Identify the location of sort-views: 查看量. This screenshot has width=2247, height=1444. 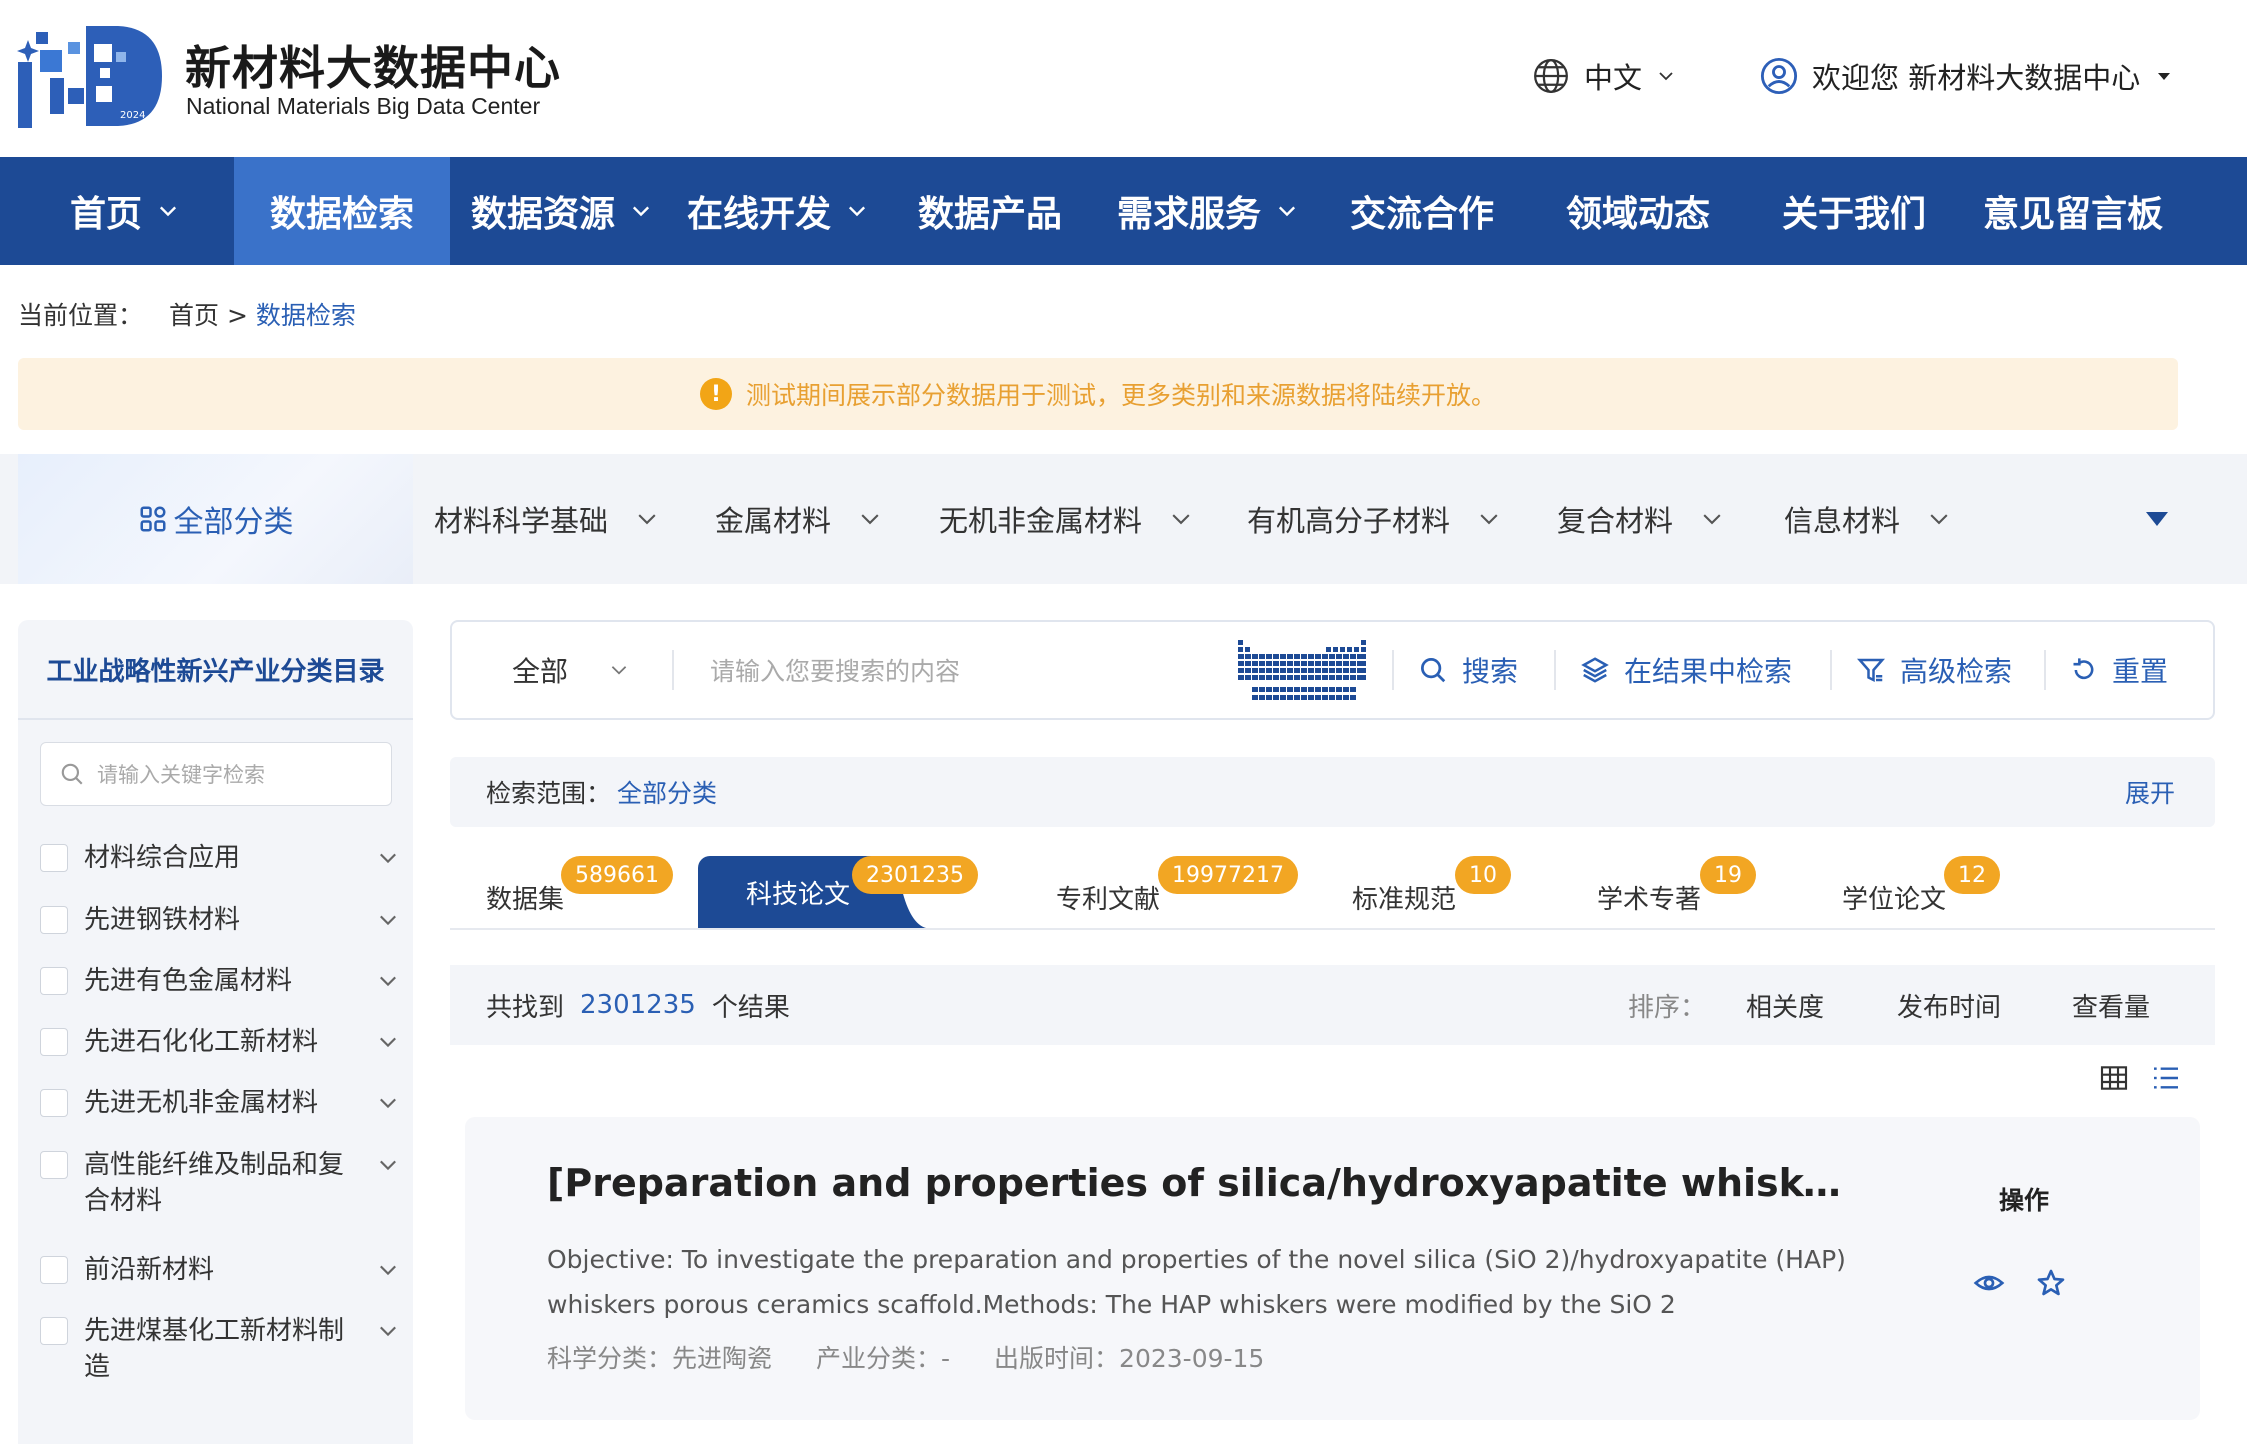
(2111, 1005).